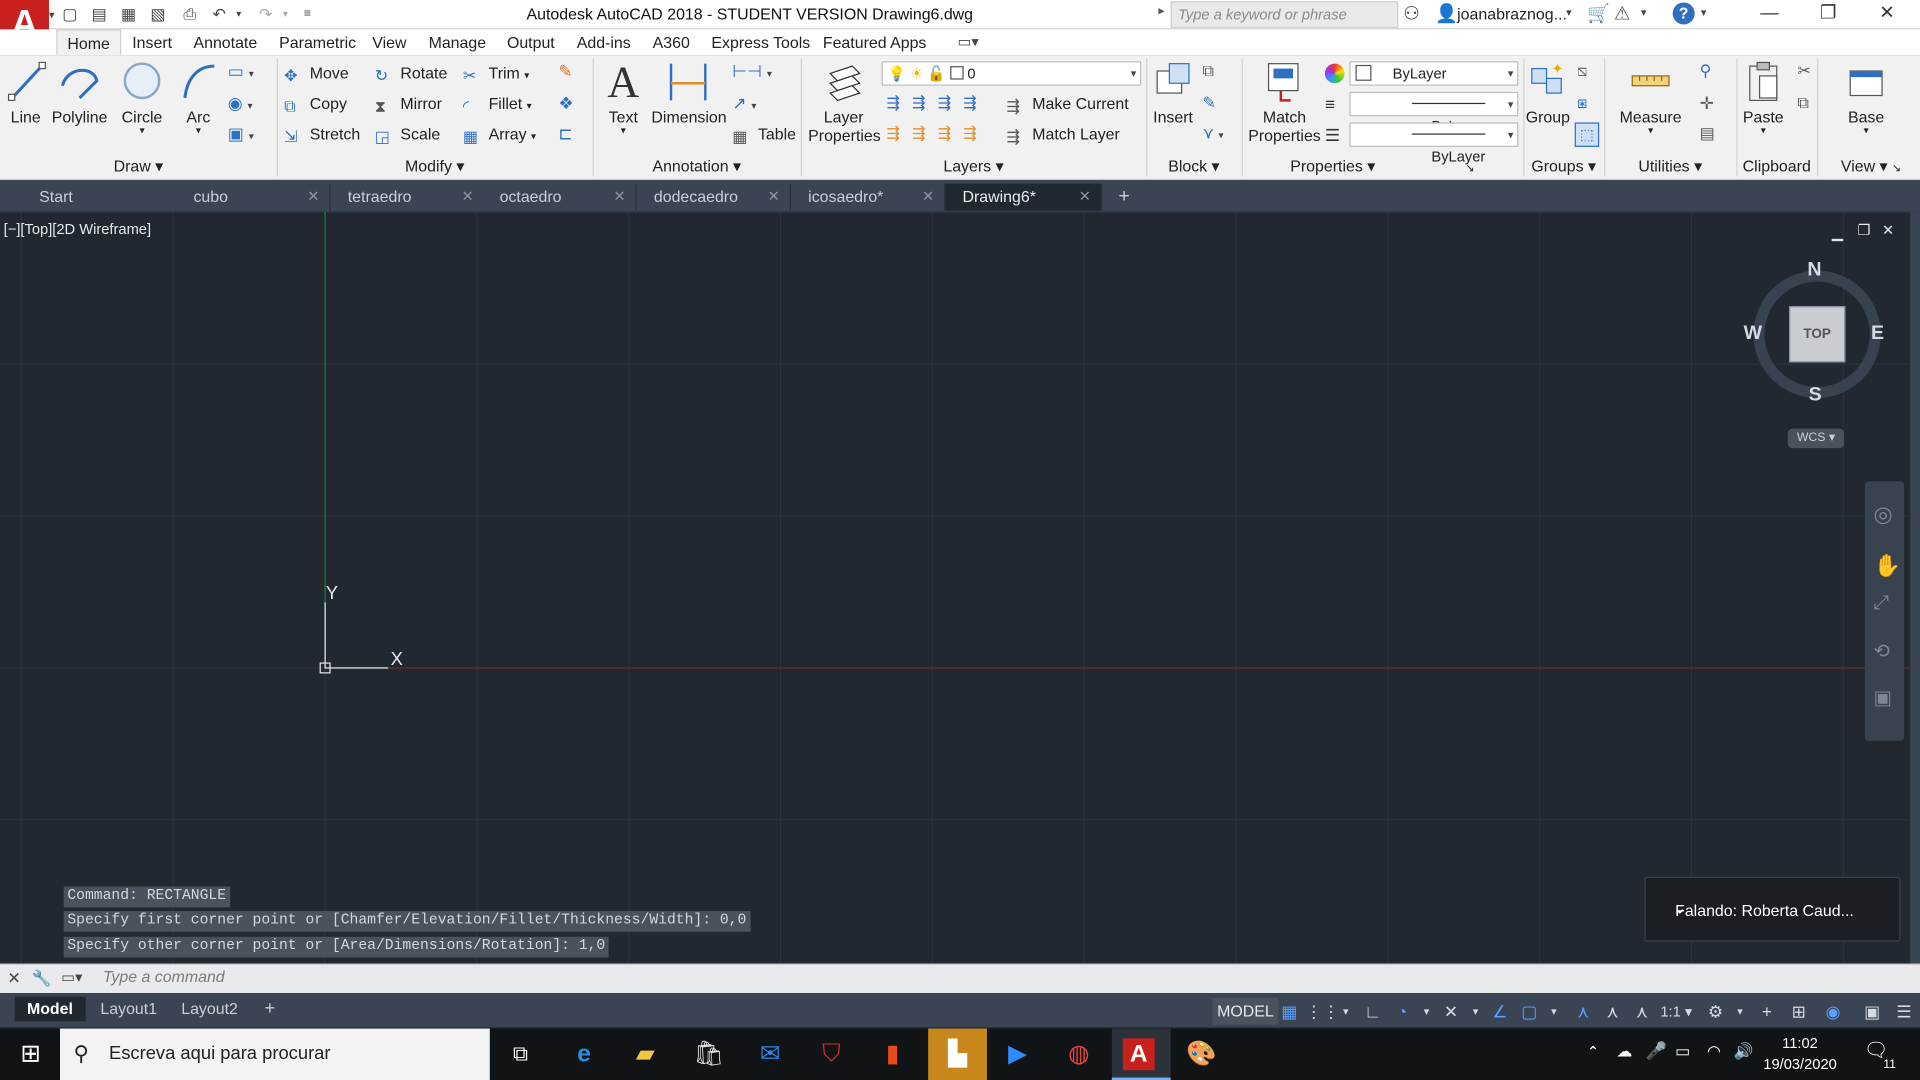 The width and height of the screenshot is (1920, 1080). Describe the element at coordinates (285, 15) in the screenshot. I see `redo-dropdown-icon: ▾` at that location.